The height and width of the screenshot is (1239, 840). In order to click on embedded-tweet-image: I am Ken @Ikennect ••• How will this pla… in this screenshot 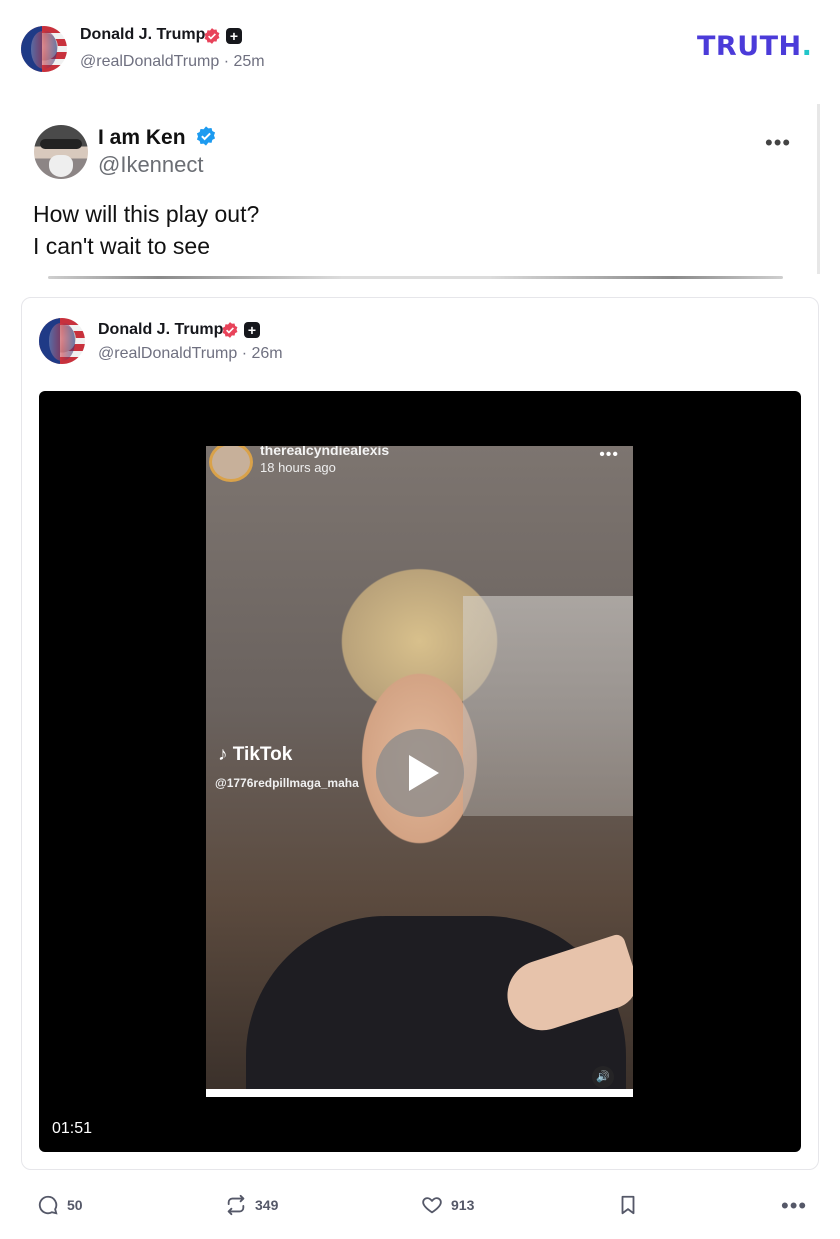, I will do `click(420, 191)`.